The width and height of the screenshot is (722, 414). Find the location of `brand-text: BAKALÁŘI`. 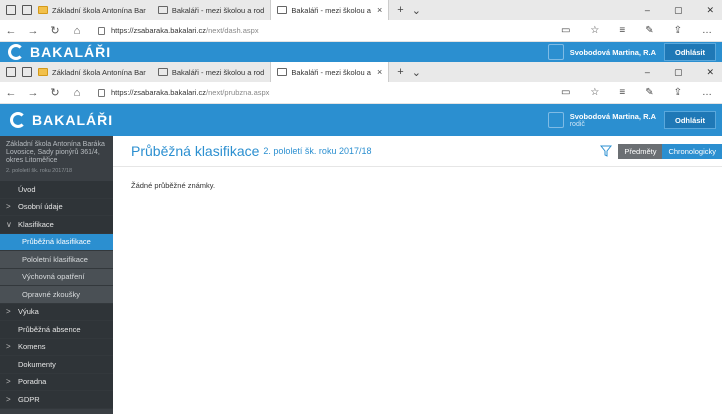

brand-text: BAKALÁŘI is located at coordinates (71, 52).